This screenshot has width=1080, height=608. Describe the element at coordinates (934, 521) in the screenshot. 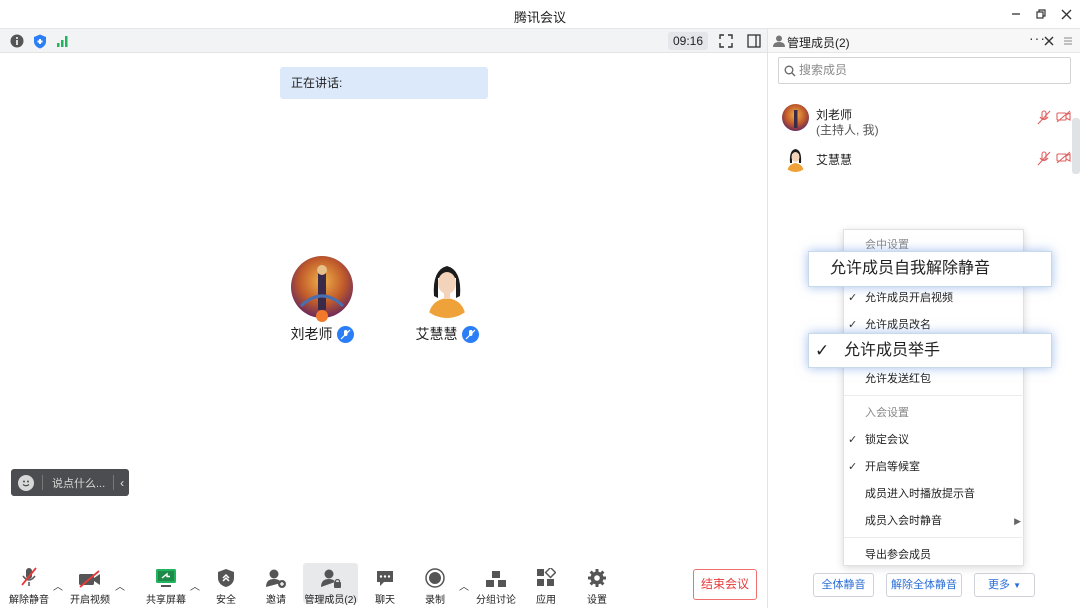

I see `menu-item-mute-on-join: 成员入会时静音 ▶` at that location.